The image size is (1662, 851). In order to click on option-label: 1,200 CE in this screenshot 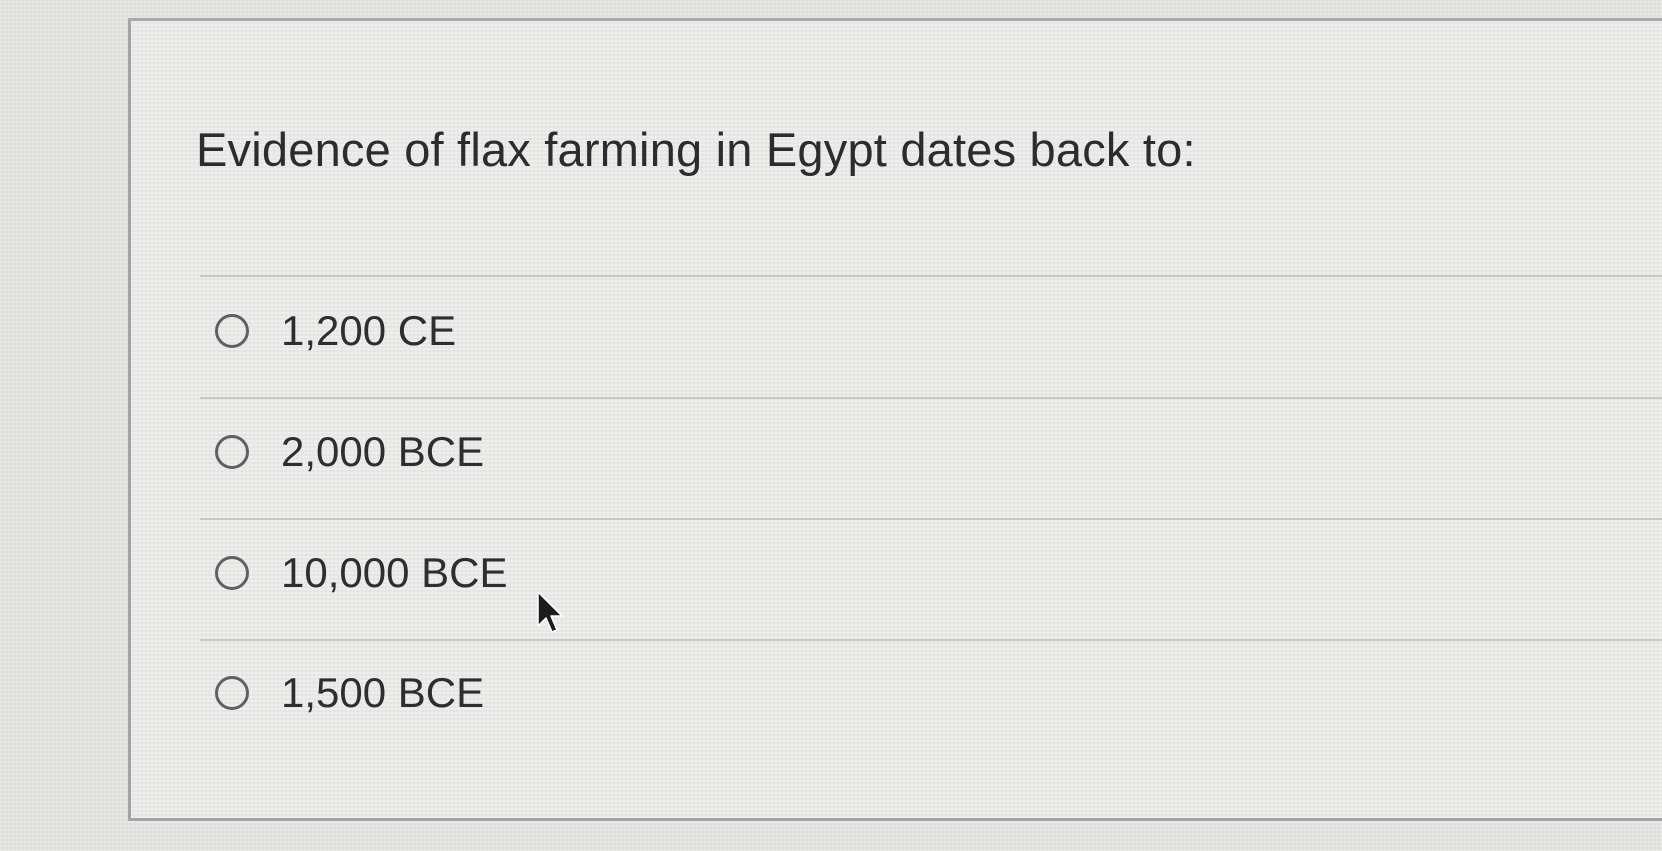, I will do `click(369, 330)`.